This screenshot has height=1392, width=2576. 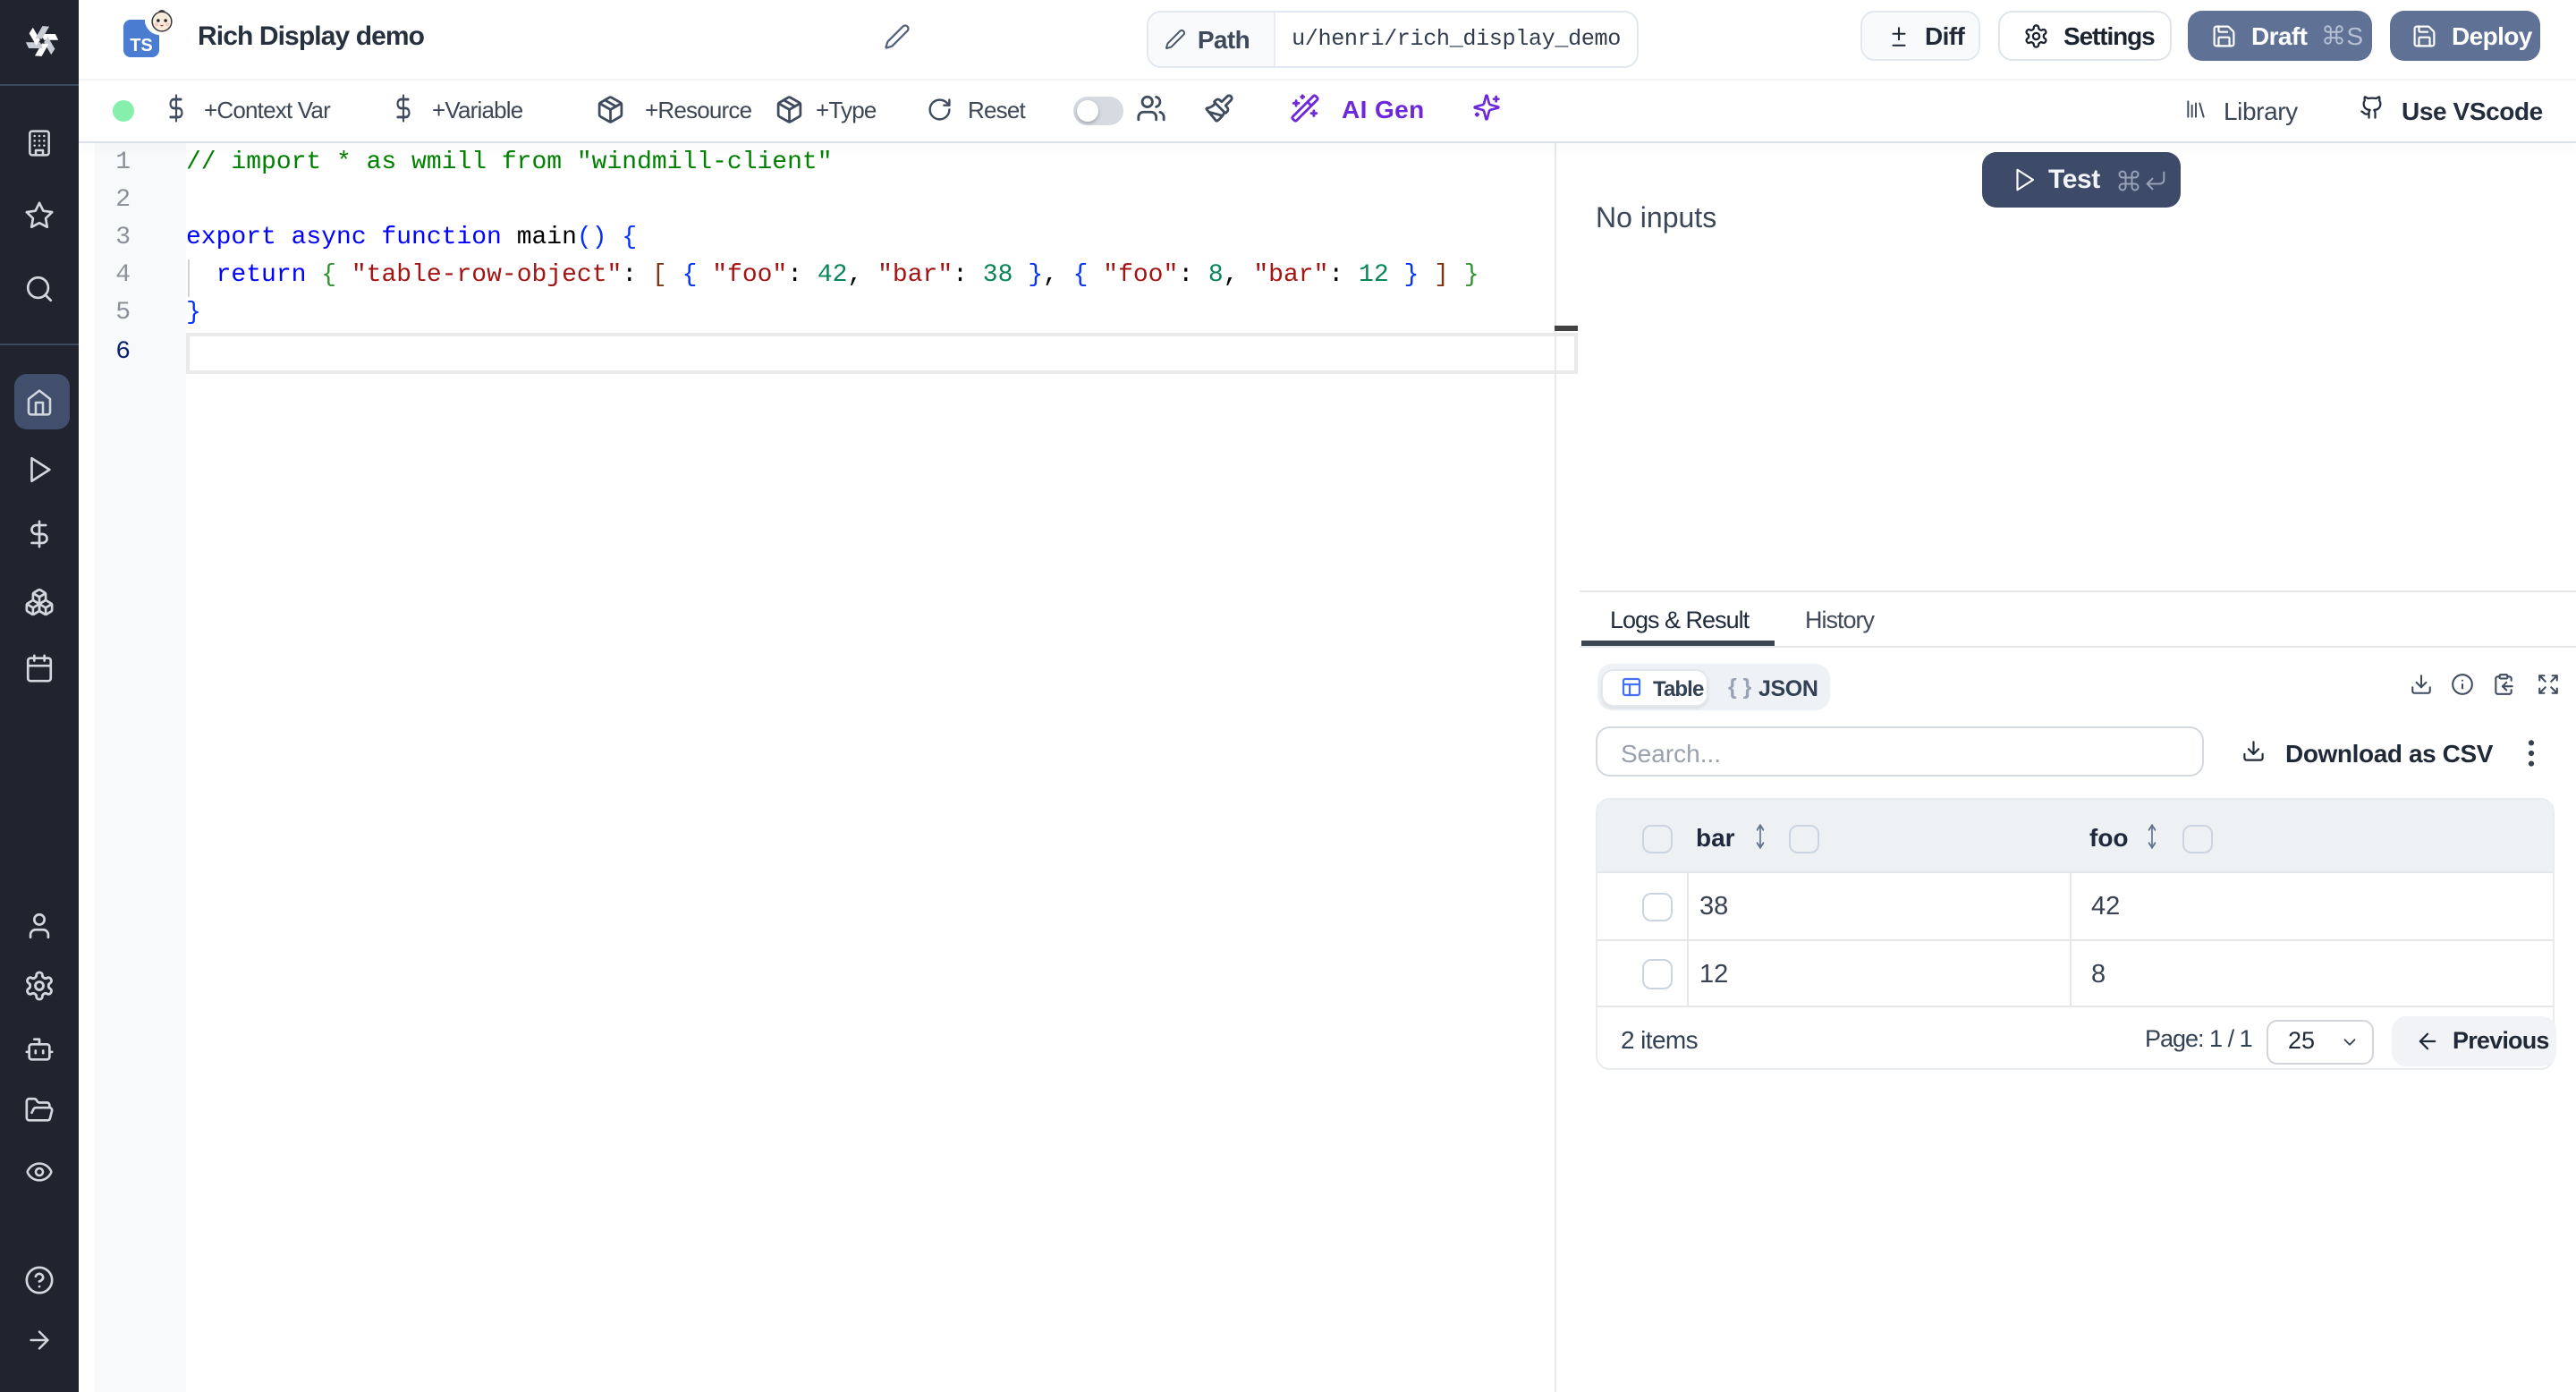 What do you see at coordinates (141, 45) in the screenshot?
I see `svg-text: TS` at bounding box center [141, 45].